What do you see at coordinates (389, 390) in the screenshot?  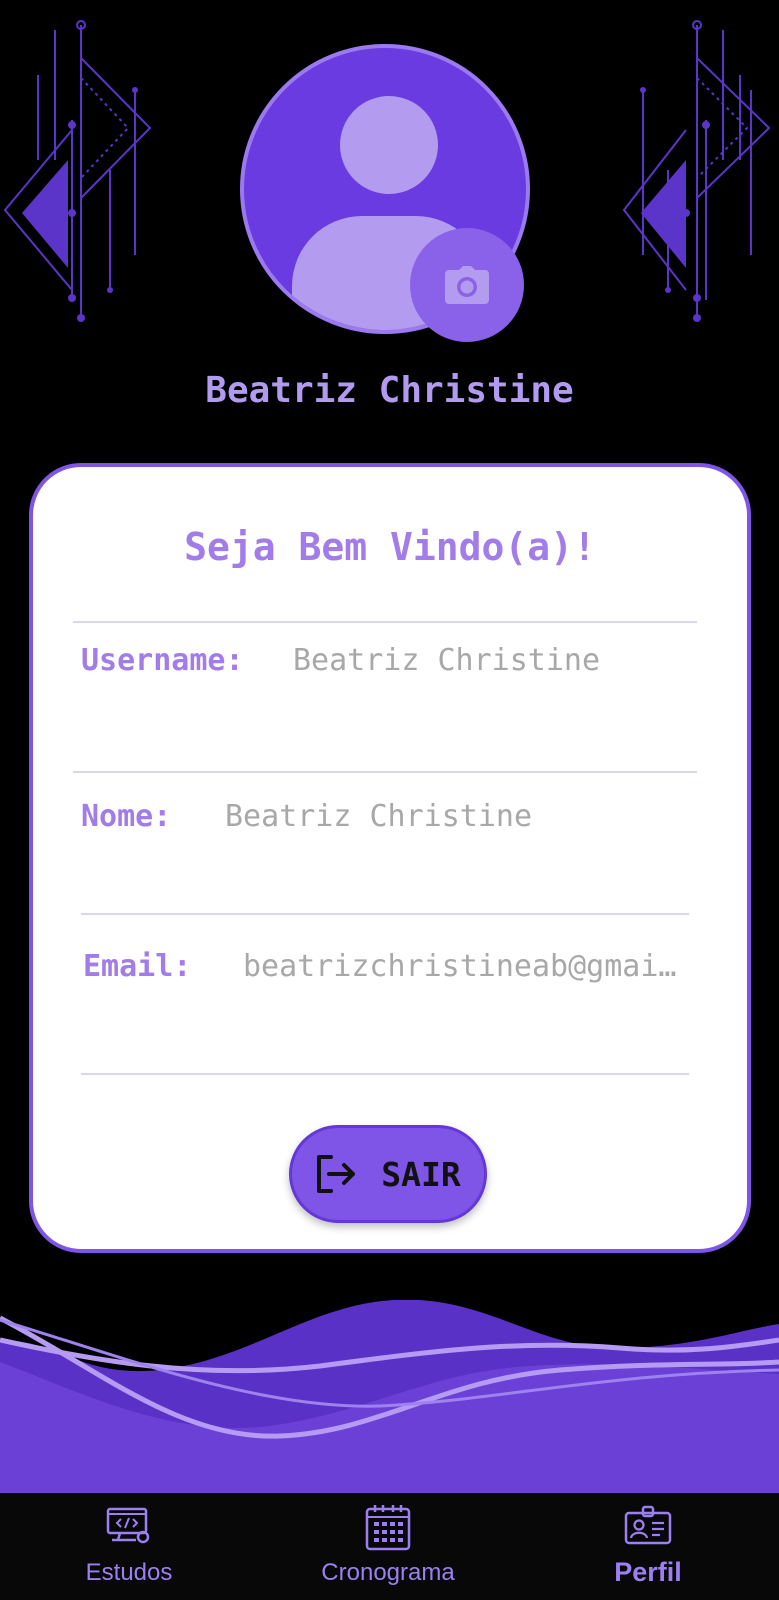 I see `profile-name: Beatriz Christine` at bounding box center [389, 390].